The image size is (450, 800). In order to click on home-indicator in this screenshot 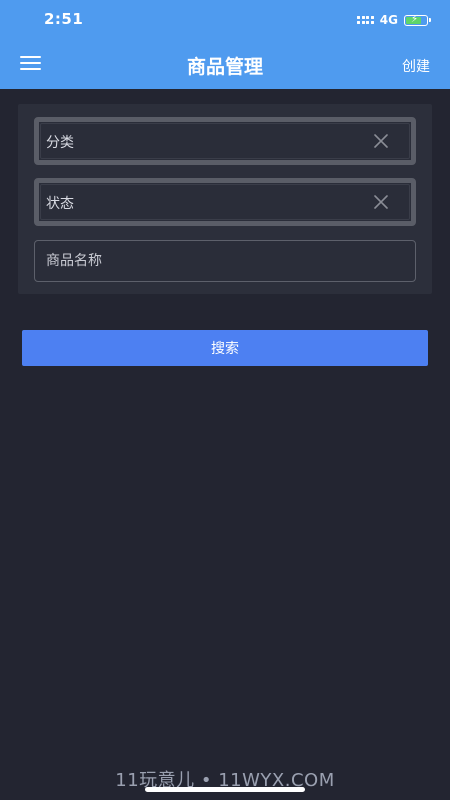, I will do `click(225, 789)`.